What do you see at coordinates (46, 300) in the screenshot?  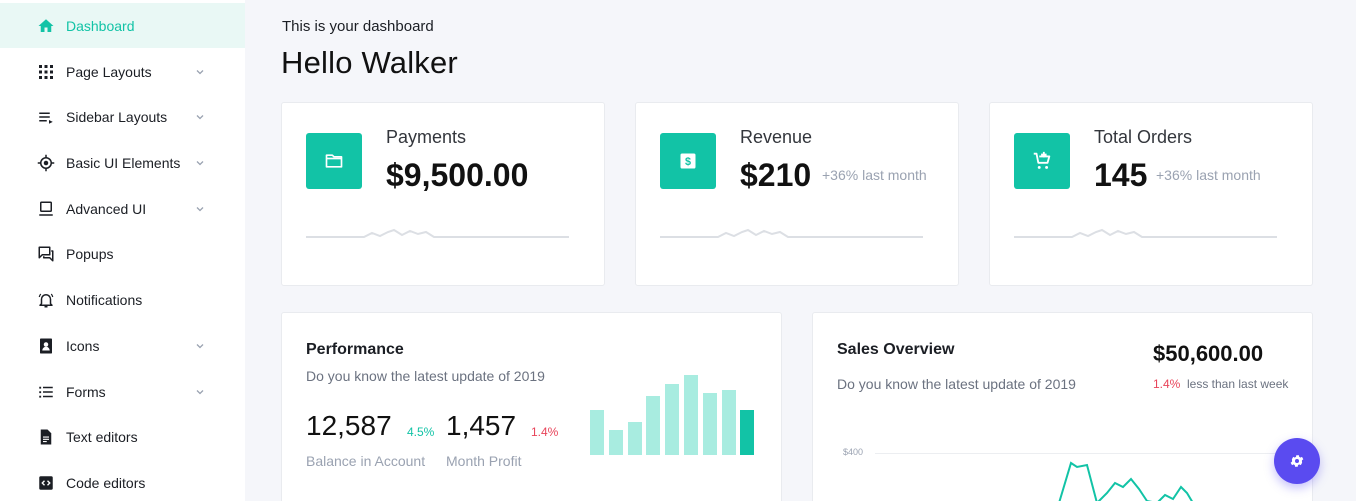 I see `bell-icon` at bounding box center [46, 300].